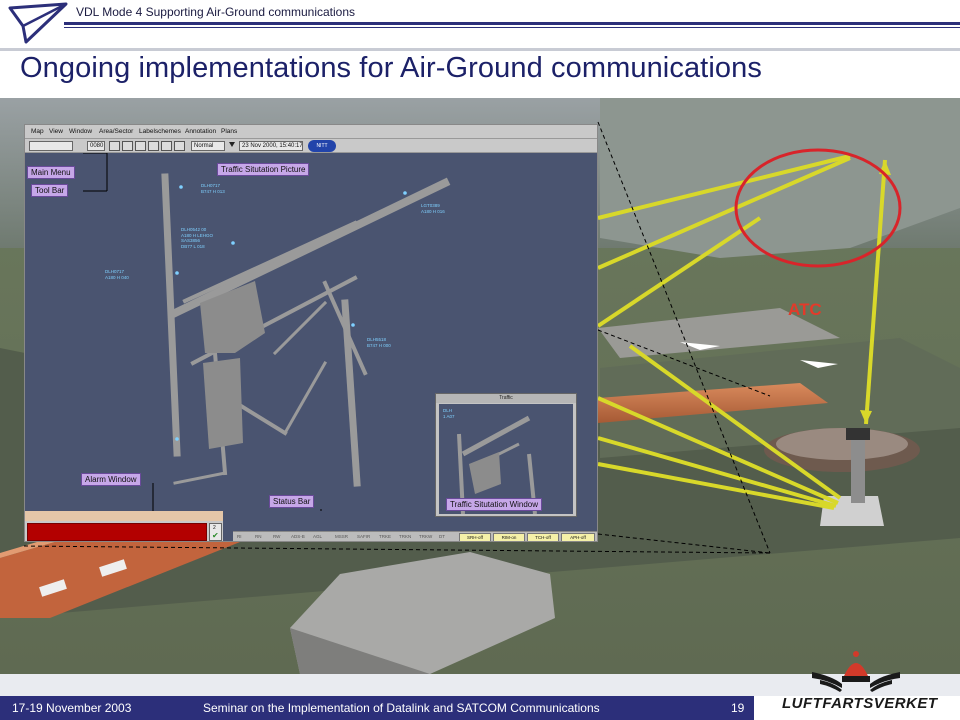 The width and height of the screenshot is (960, 720). I want to click on main-menu-callout: Main Menu, so click(51, 172).